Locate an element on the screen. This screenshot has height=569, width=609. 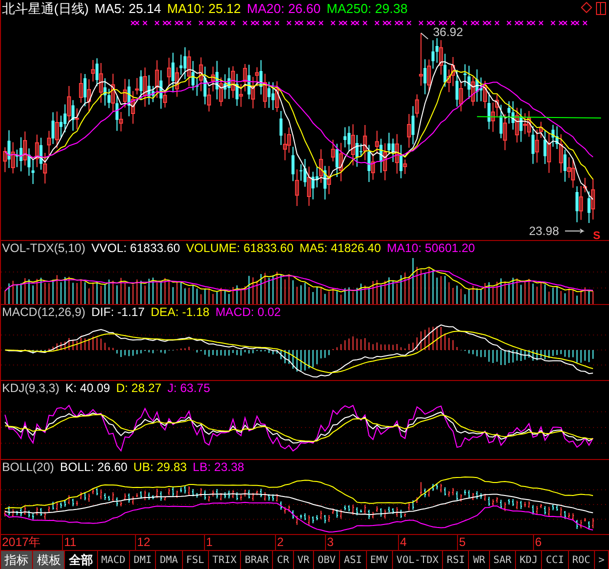
date-label: 5 is located at coordinates (495, 542).